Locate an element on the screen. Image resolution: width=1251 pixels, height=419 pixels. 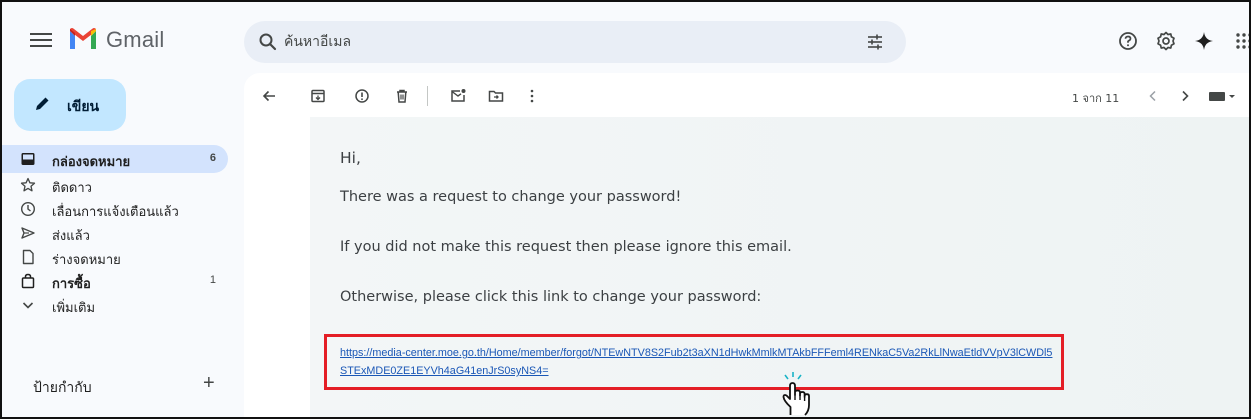
sidebar-item-more: เพิ่มเติม is located at coordinates (114, 305).